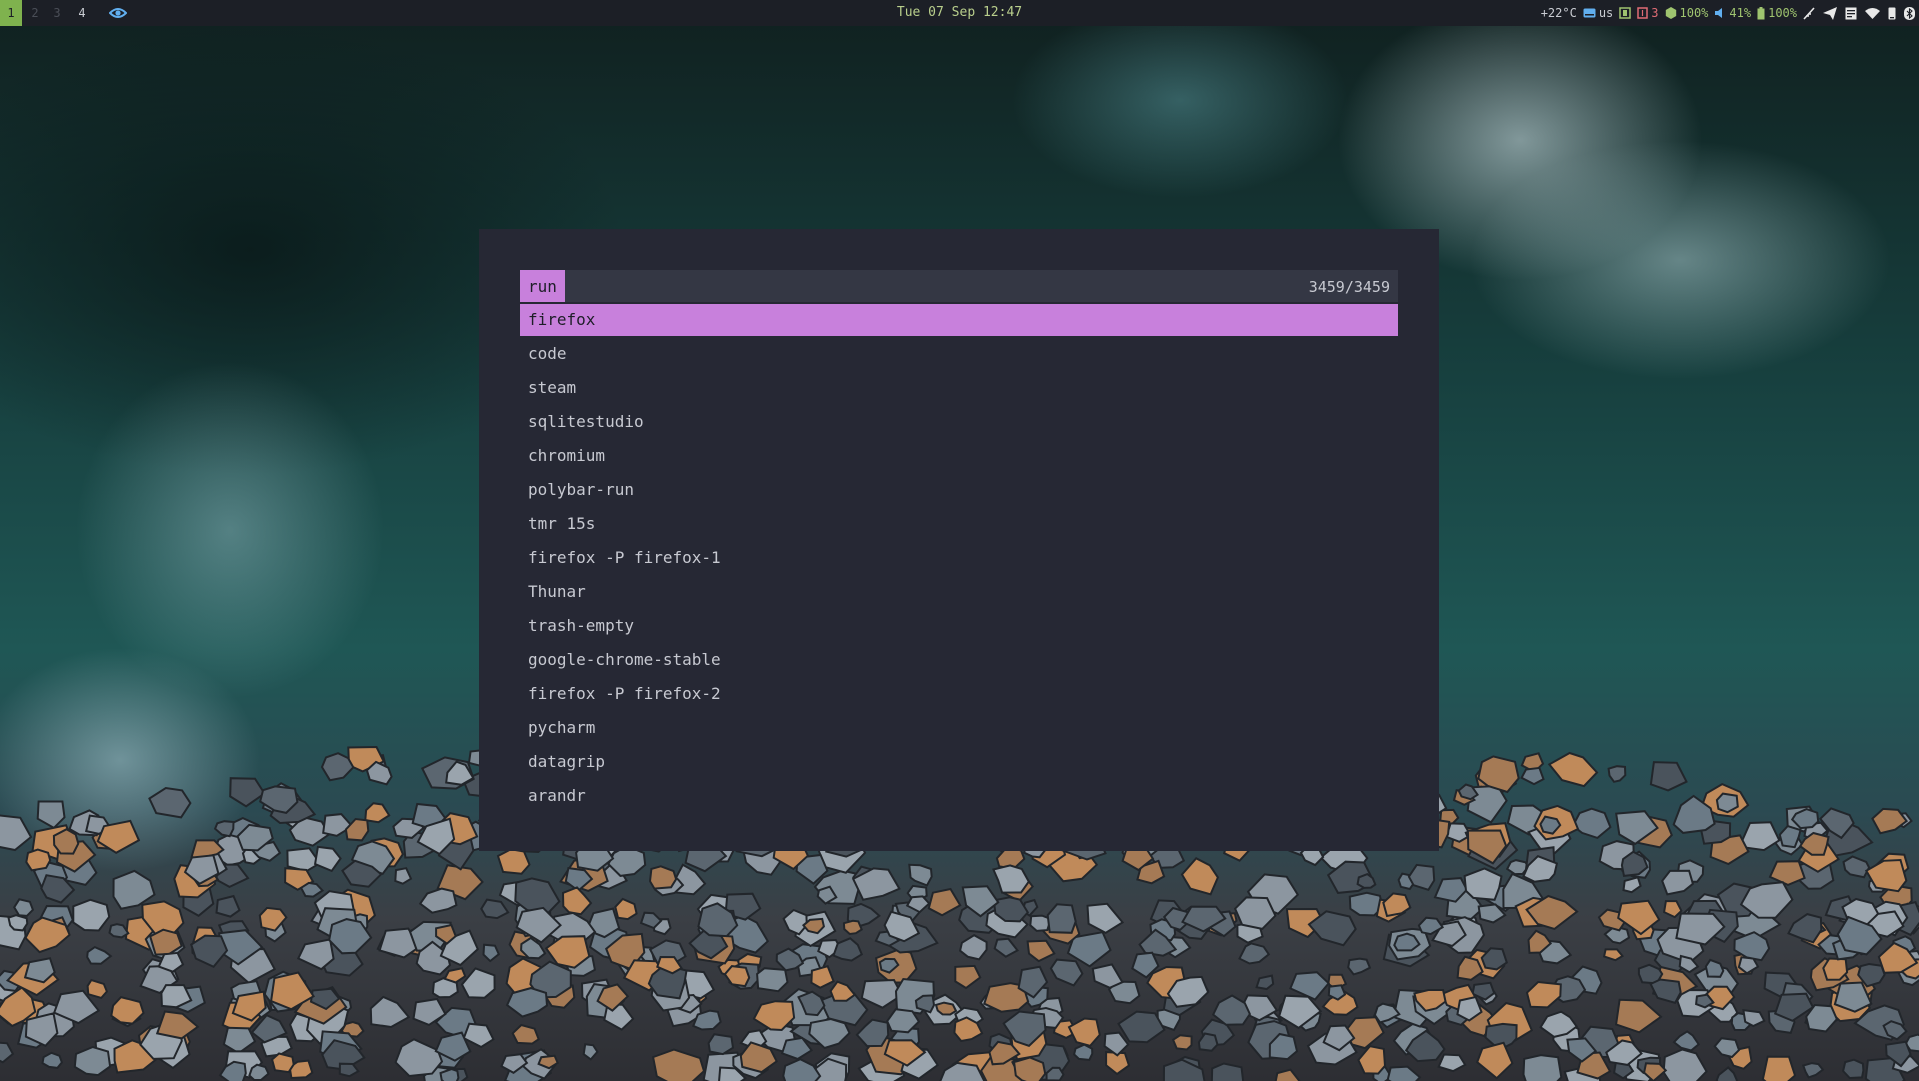  Describe the element at coordinates (82, 13) in the screenshot. I see `workspace-4: 4` at that location.